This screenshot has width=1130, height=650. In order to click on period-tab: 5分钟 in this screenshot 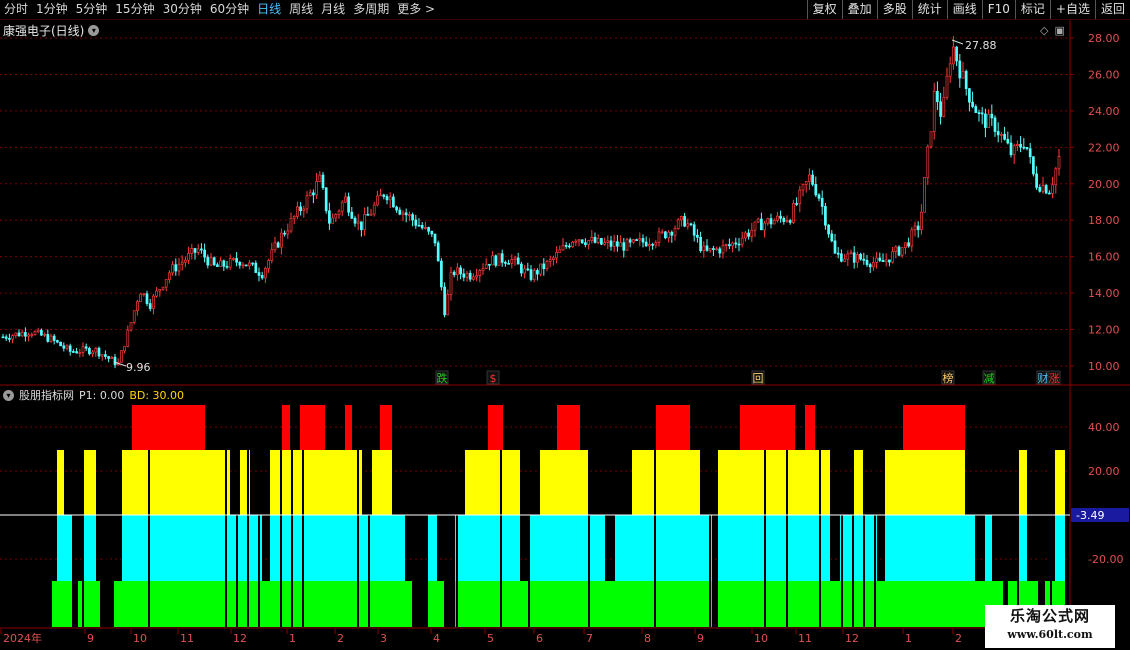, I will do `click(92, 9)`.